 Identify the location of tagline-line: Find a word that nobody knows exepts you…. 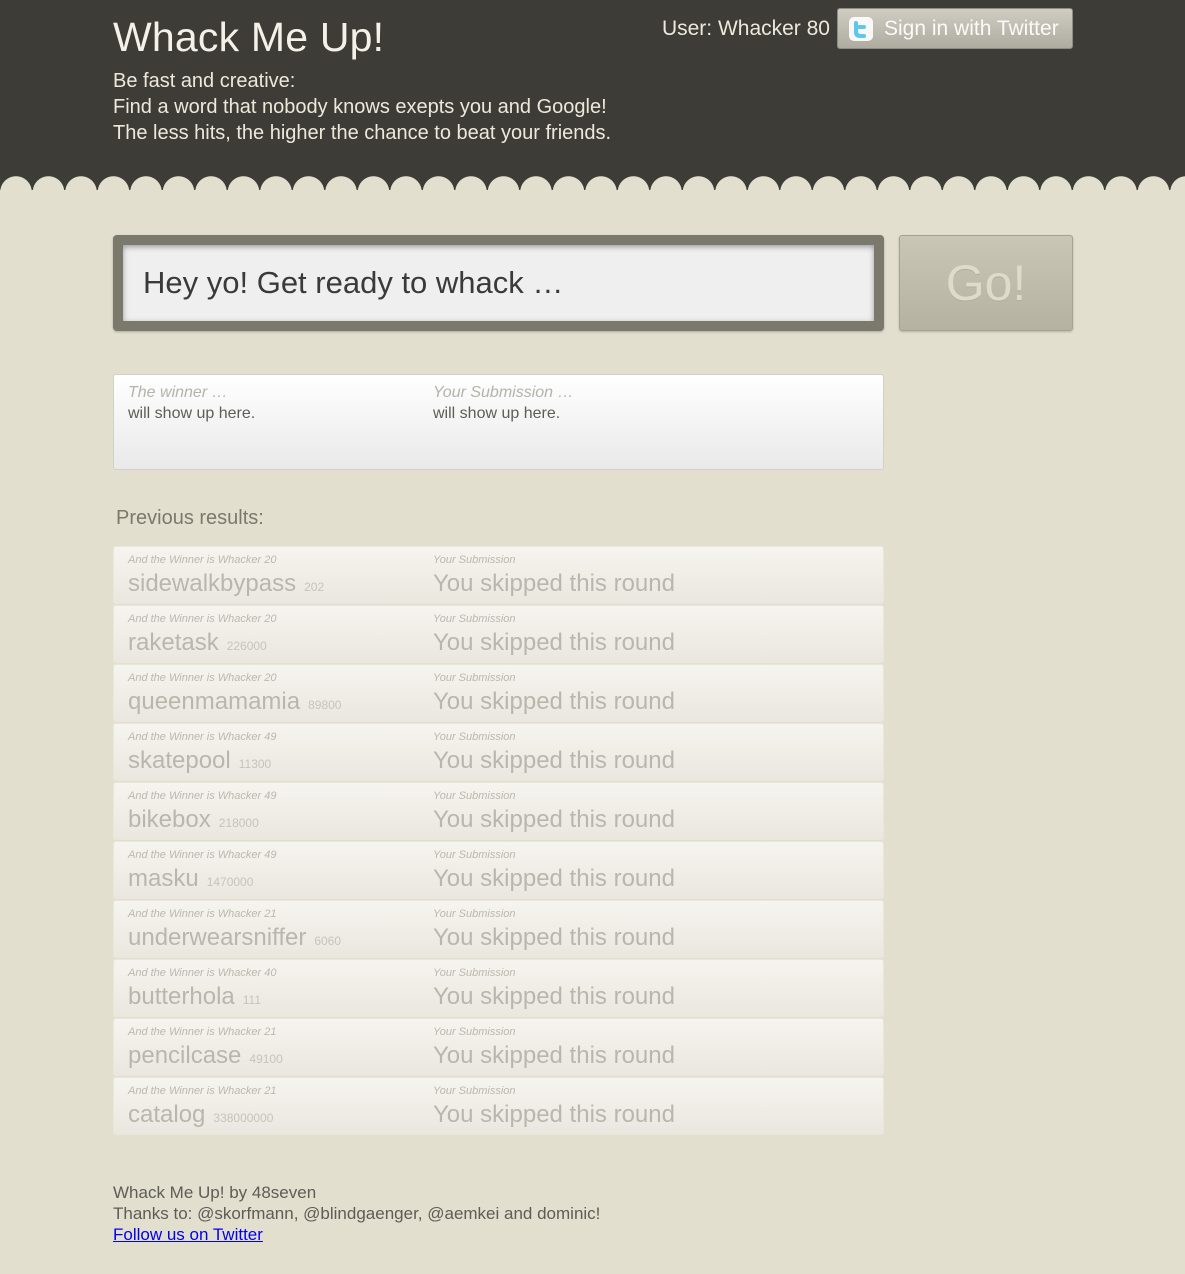
(360, 107).